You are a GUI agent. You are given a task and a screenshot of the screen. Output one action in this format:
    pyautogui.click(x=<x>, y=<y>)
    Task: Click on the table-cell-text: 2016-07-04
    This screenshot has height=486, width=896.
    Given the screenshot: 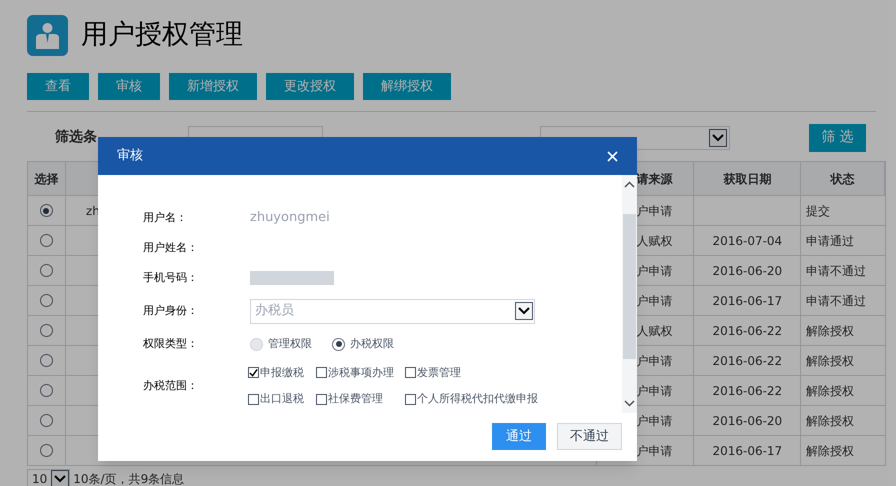 What is the action you would take?
    pyautogui.click(x=747, y=241)
    